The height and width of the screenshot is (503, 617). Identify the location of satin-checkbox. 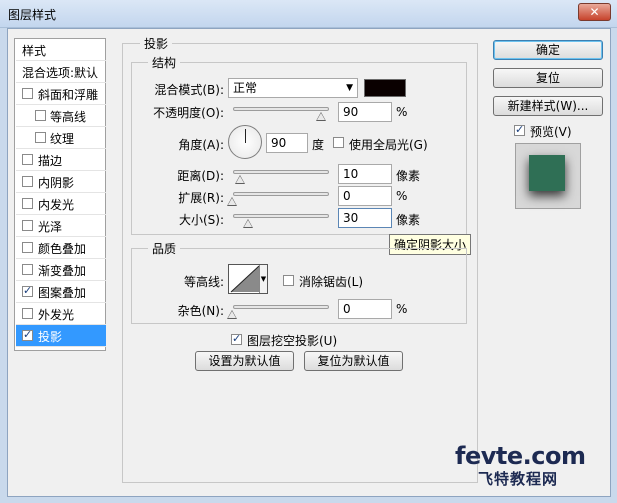
(27, 225).